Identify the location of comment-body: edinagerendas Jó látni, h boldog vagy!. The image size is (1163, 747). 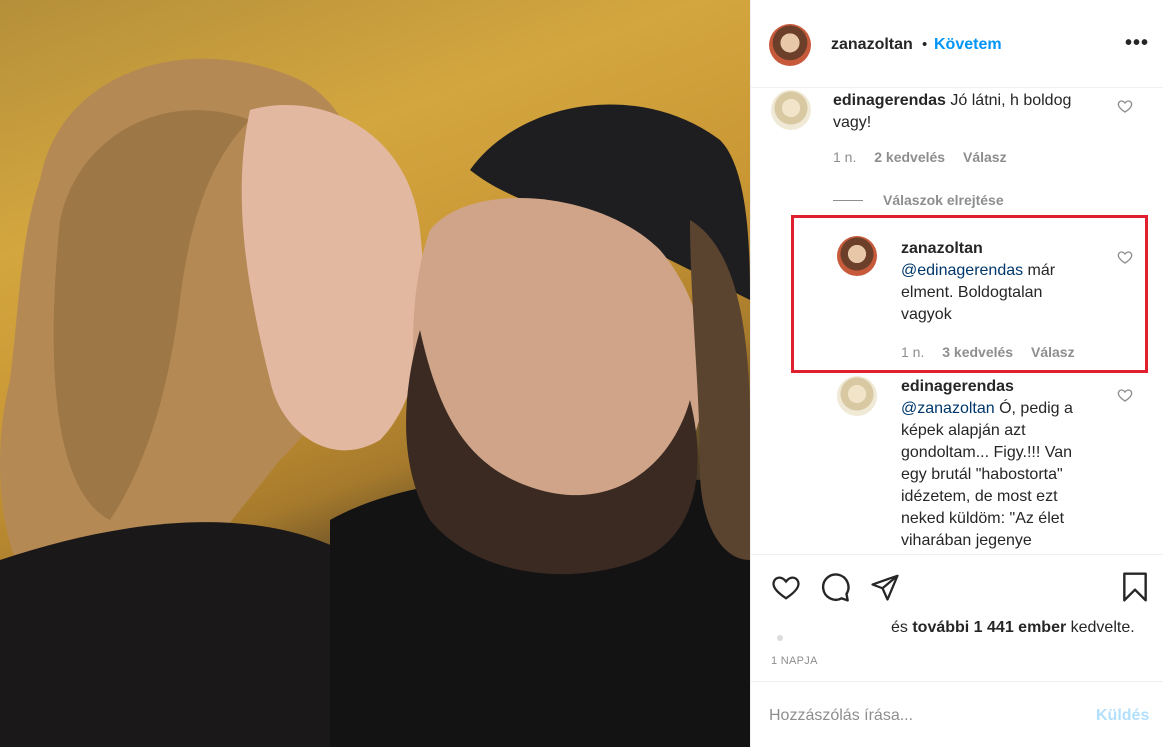
(964, 112).